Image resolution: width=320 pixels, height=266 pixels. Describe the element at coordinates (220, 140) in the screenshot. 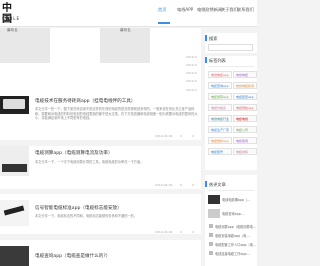

I see `tag-12: 电缆维护app` at that location.